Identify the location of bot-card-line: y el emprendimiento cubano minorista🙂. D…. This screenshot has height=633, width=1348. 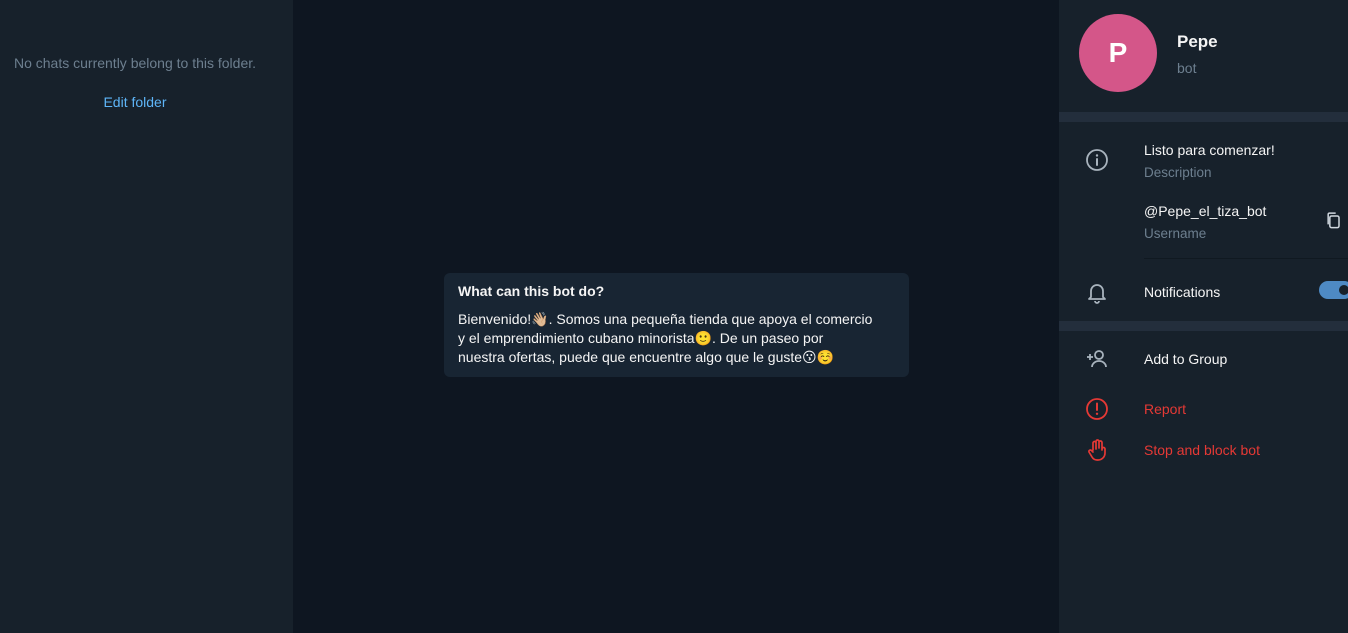
(641, 338).